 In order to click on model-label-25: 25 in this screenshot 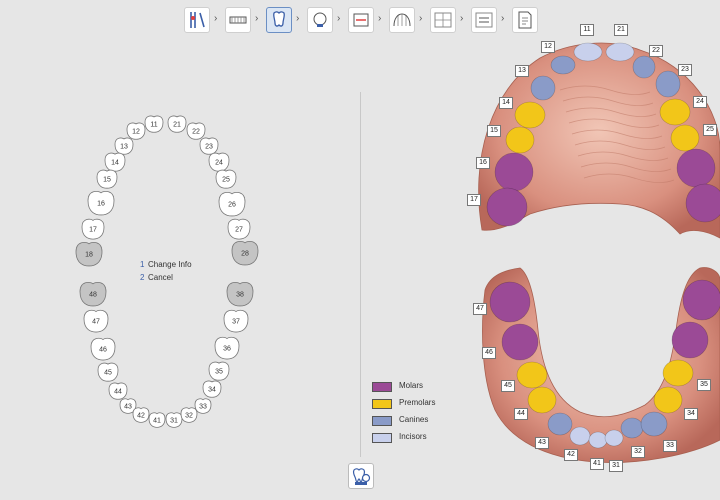, I will do `click(710, 130)`.